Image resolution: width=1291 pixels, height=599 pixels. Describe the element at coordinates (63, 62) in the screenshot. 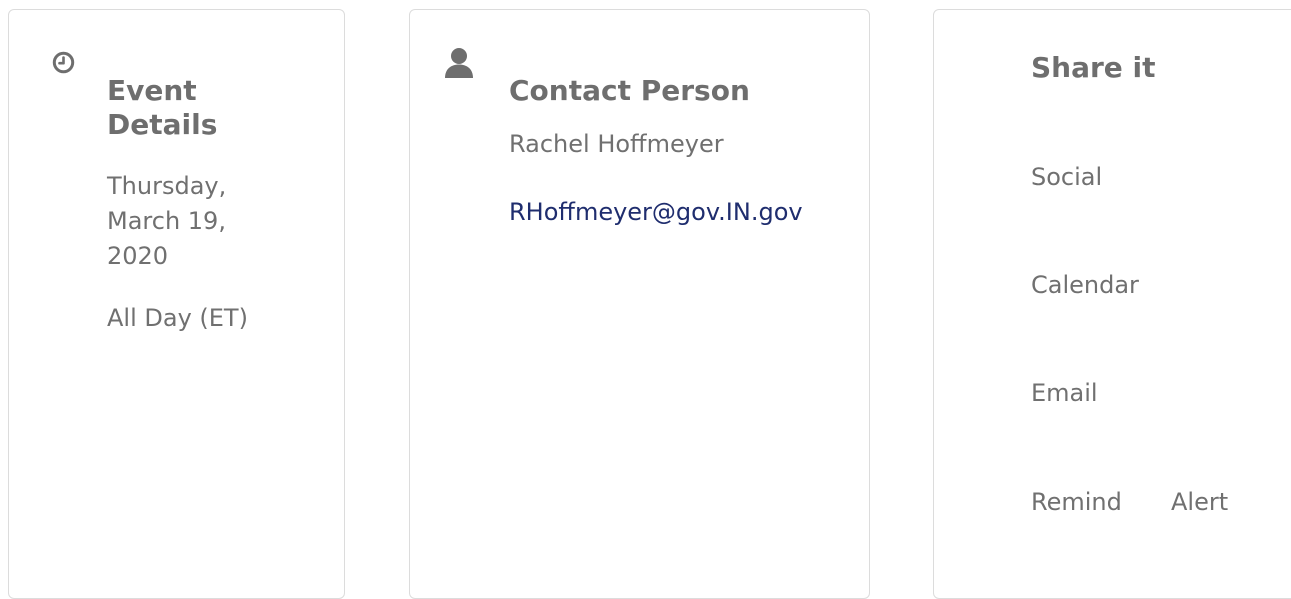

I see `clock-icon` at that location.